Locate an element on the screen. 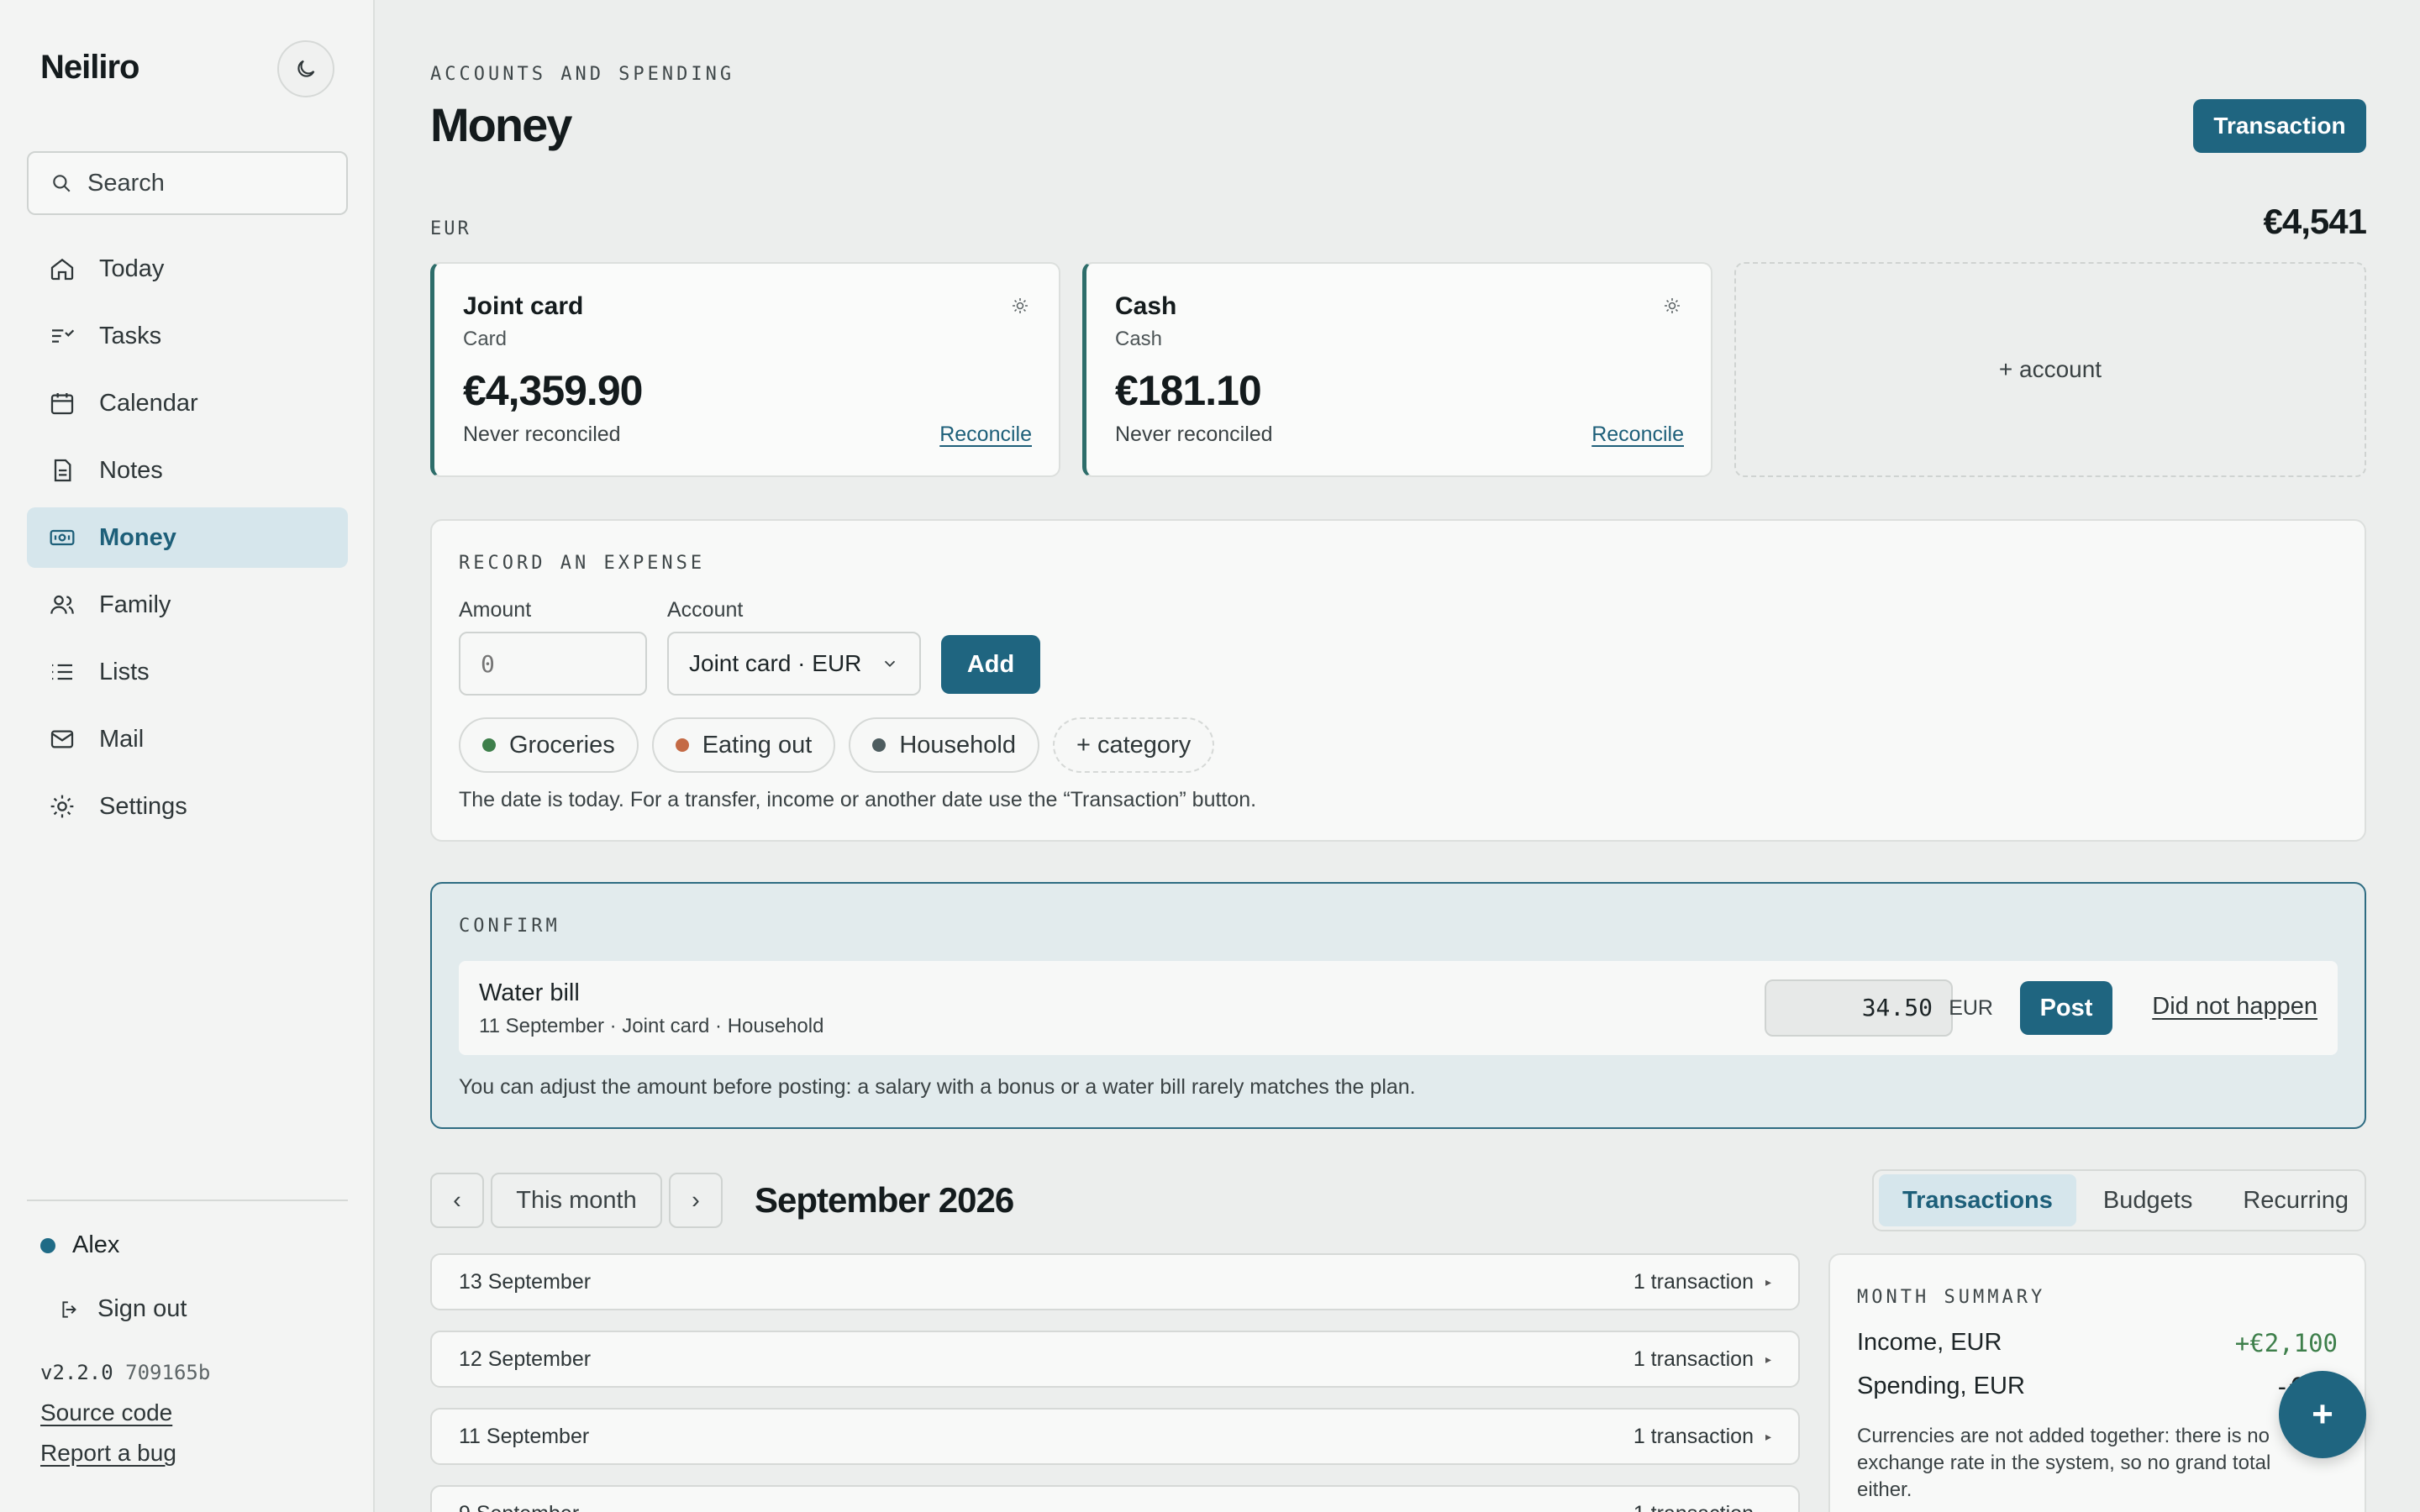 The height and width of the screenshot is (1512, 2420). day-date: 12 September is located at coordinates (525, 1359).